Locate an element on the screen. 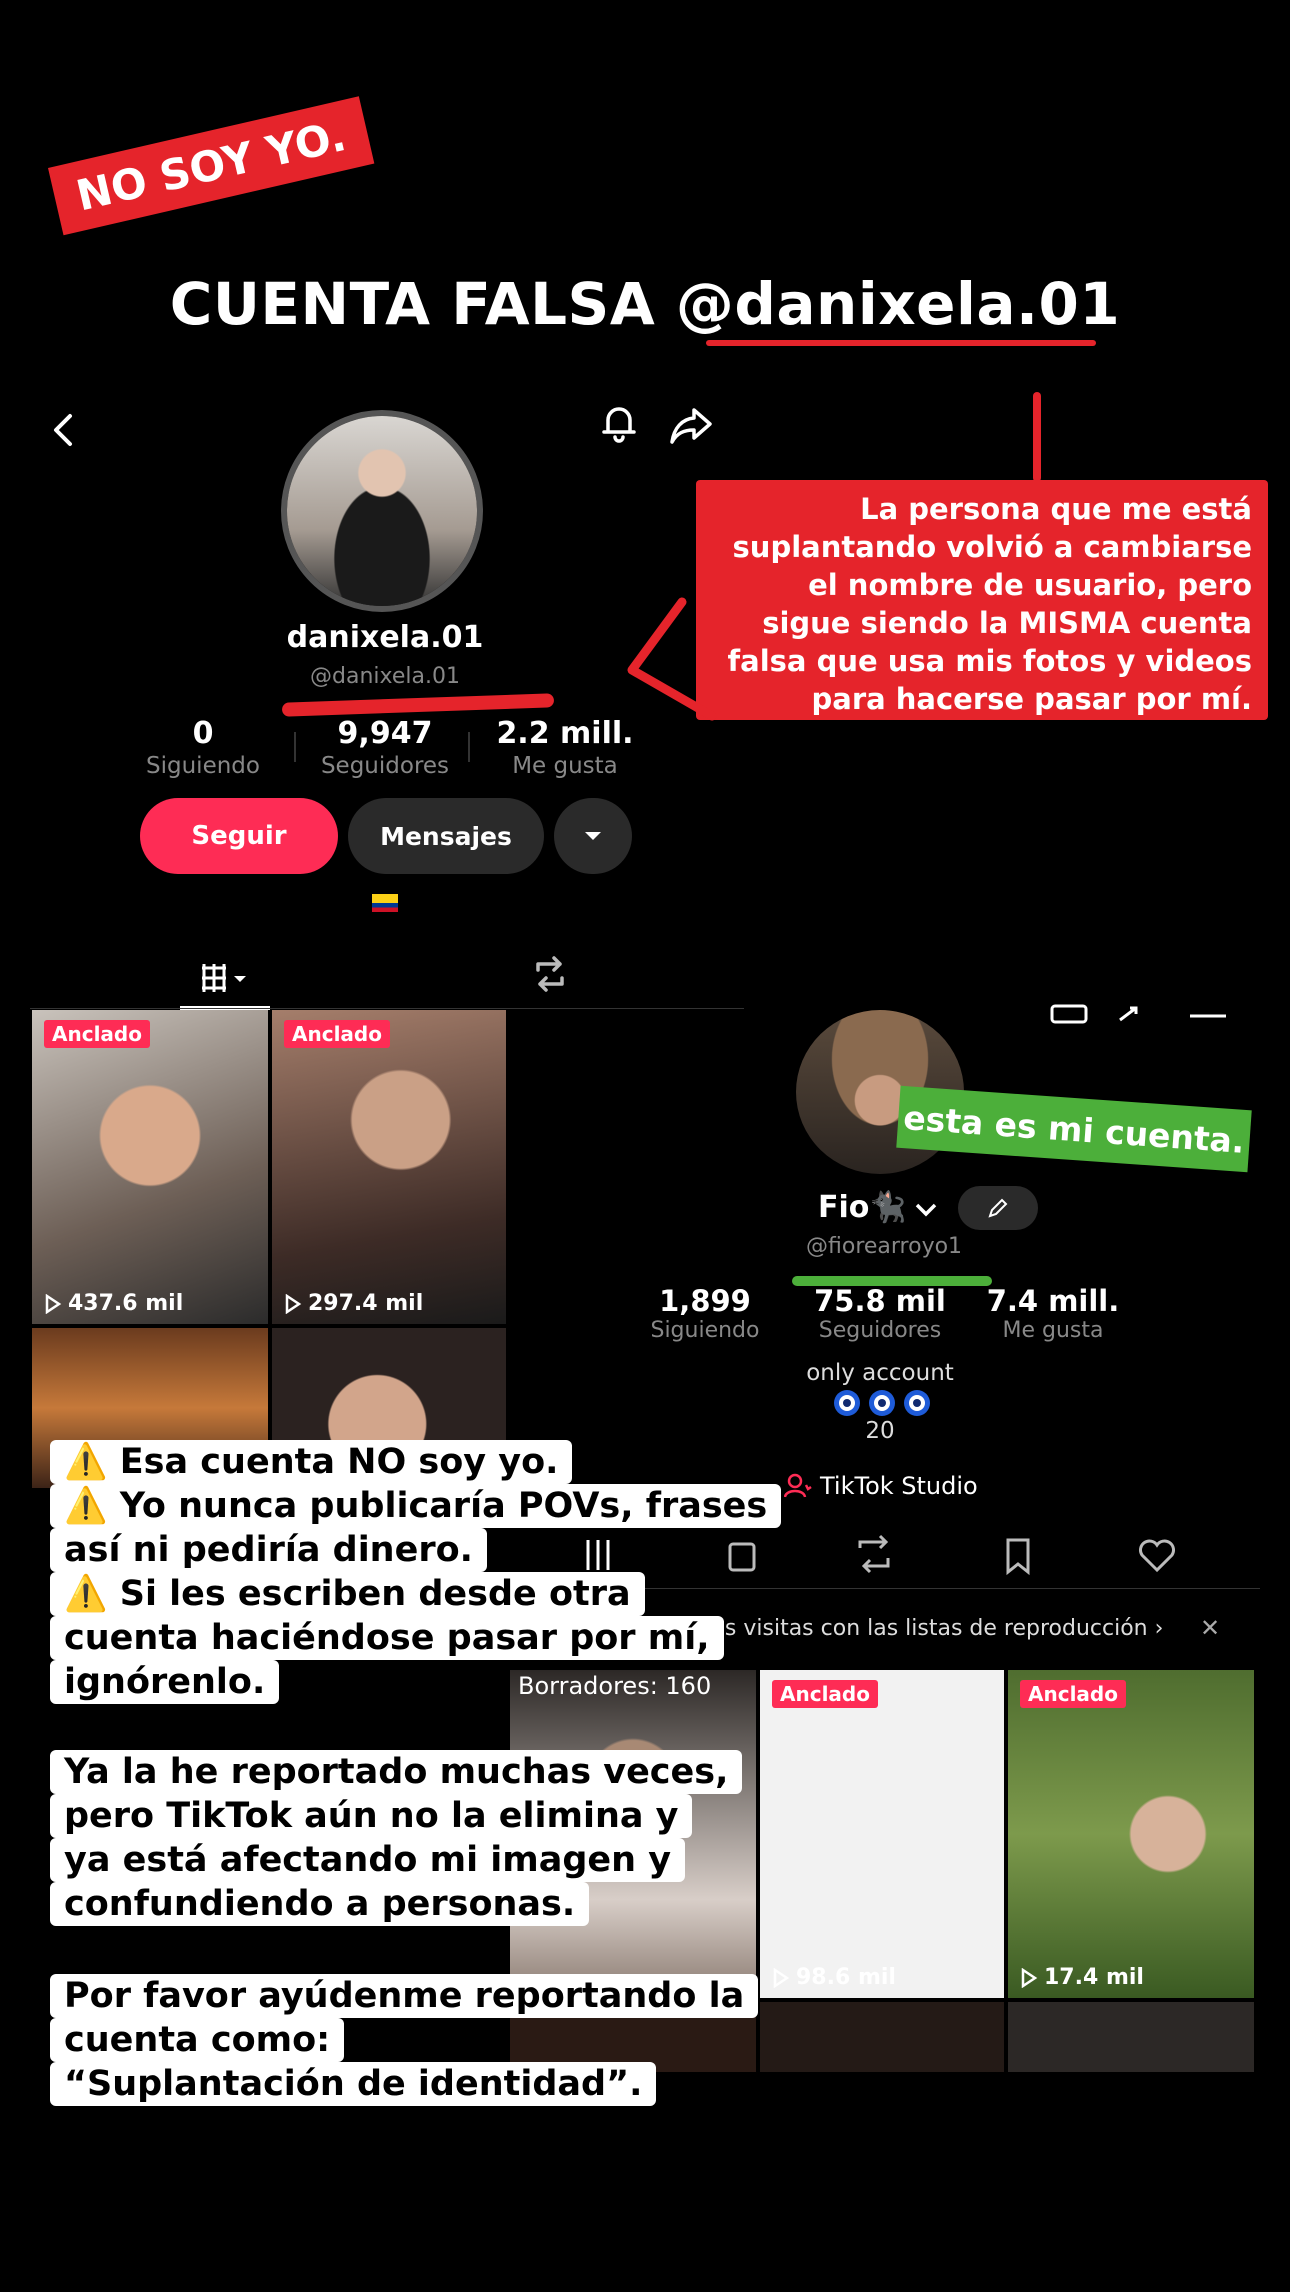  red-underline-mark is located at coordinates (418, 705).